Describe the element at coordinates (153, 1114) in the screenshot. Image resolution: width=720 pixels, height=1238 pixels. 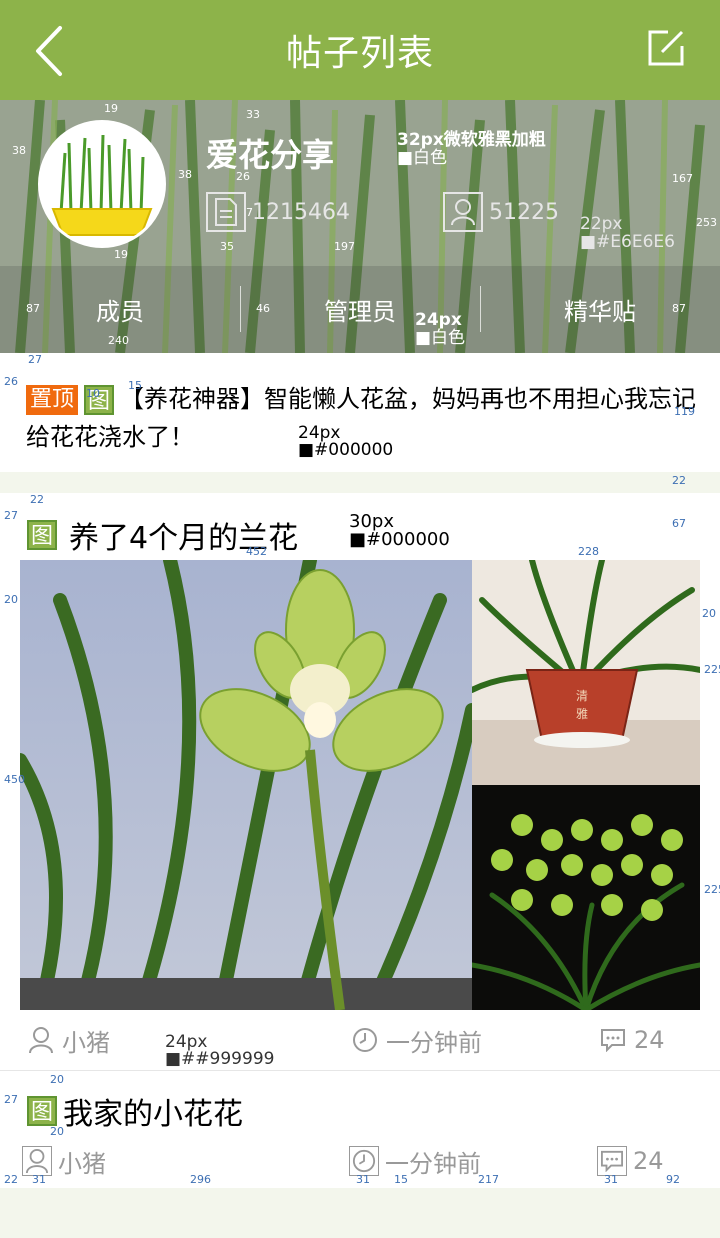
I see `post-title-text: 我家的小花花` at that location.